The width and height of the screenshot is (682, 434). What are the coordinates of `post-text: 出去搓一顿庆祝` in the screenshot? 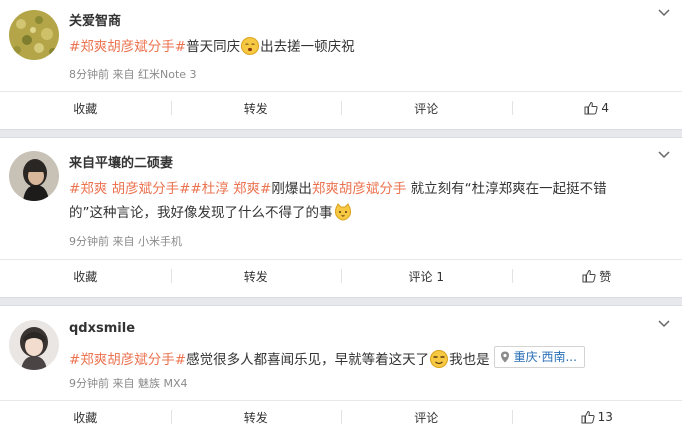 It's located at (307, 47).